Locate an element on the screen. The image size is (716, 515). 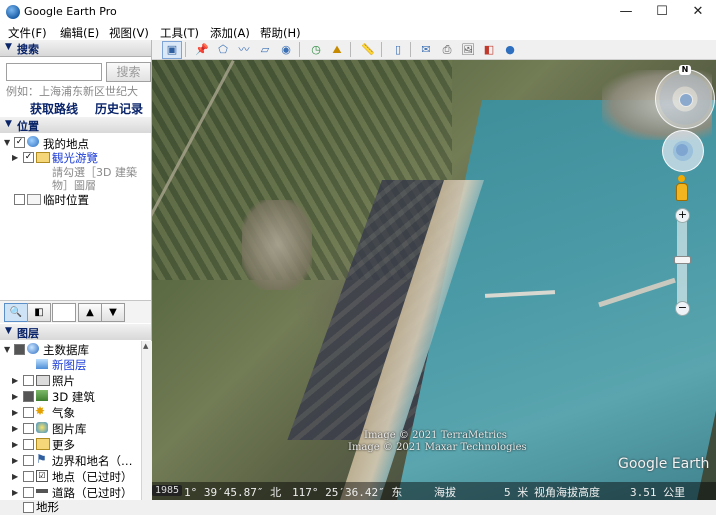
menu-view: 视图(V) is located at coordinates (129, 33).